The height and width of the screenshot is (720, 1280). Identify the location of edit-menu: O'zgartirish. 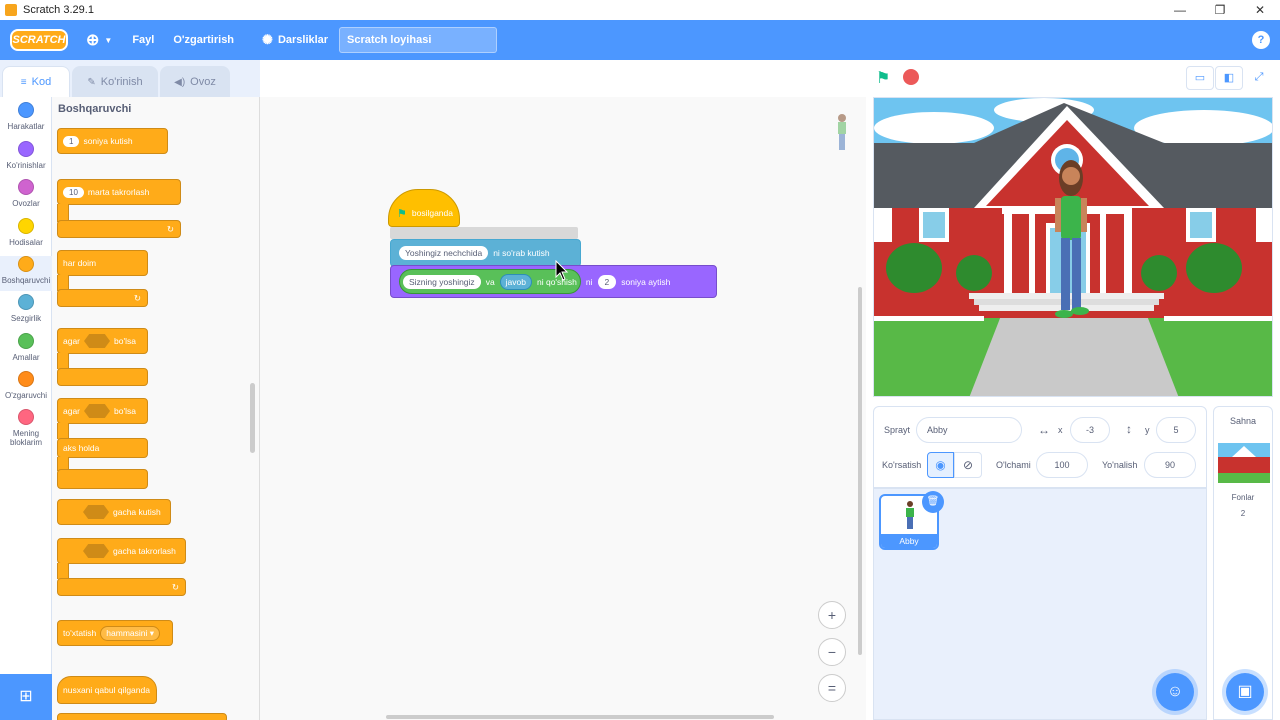
(203, 40).